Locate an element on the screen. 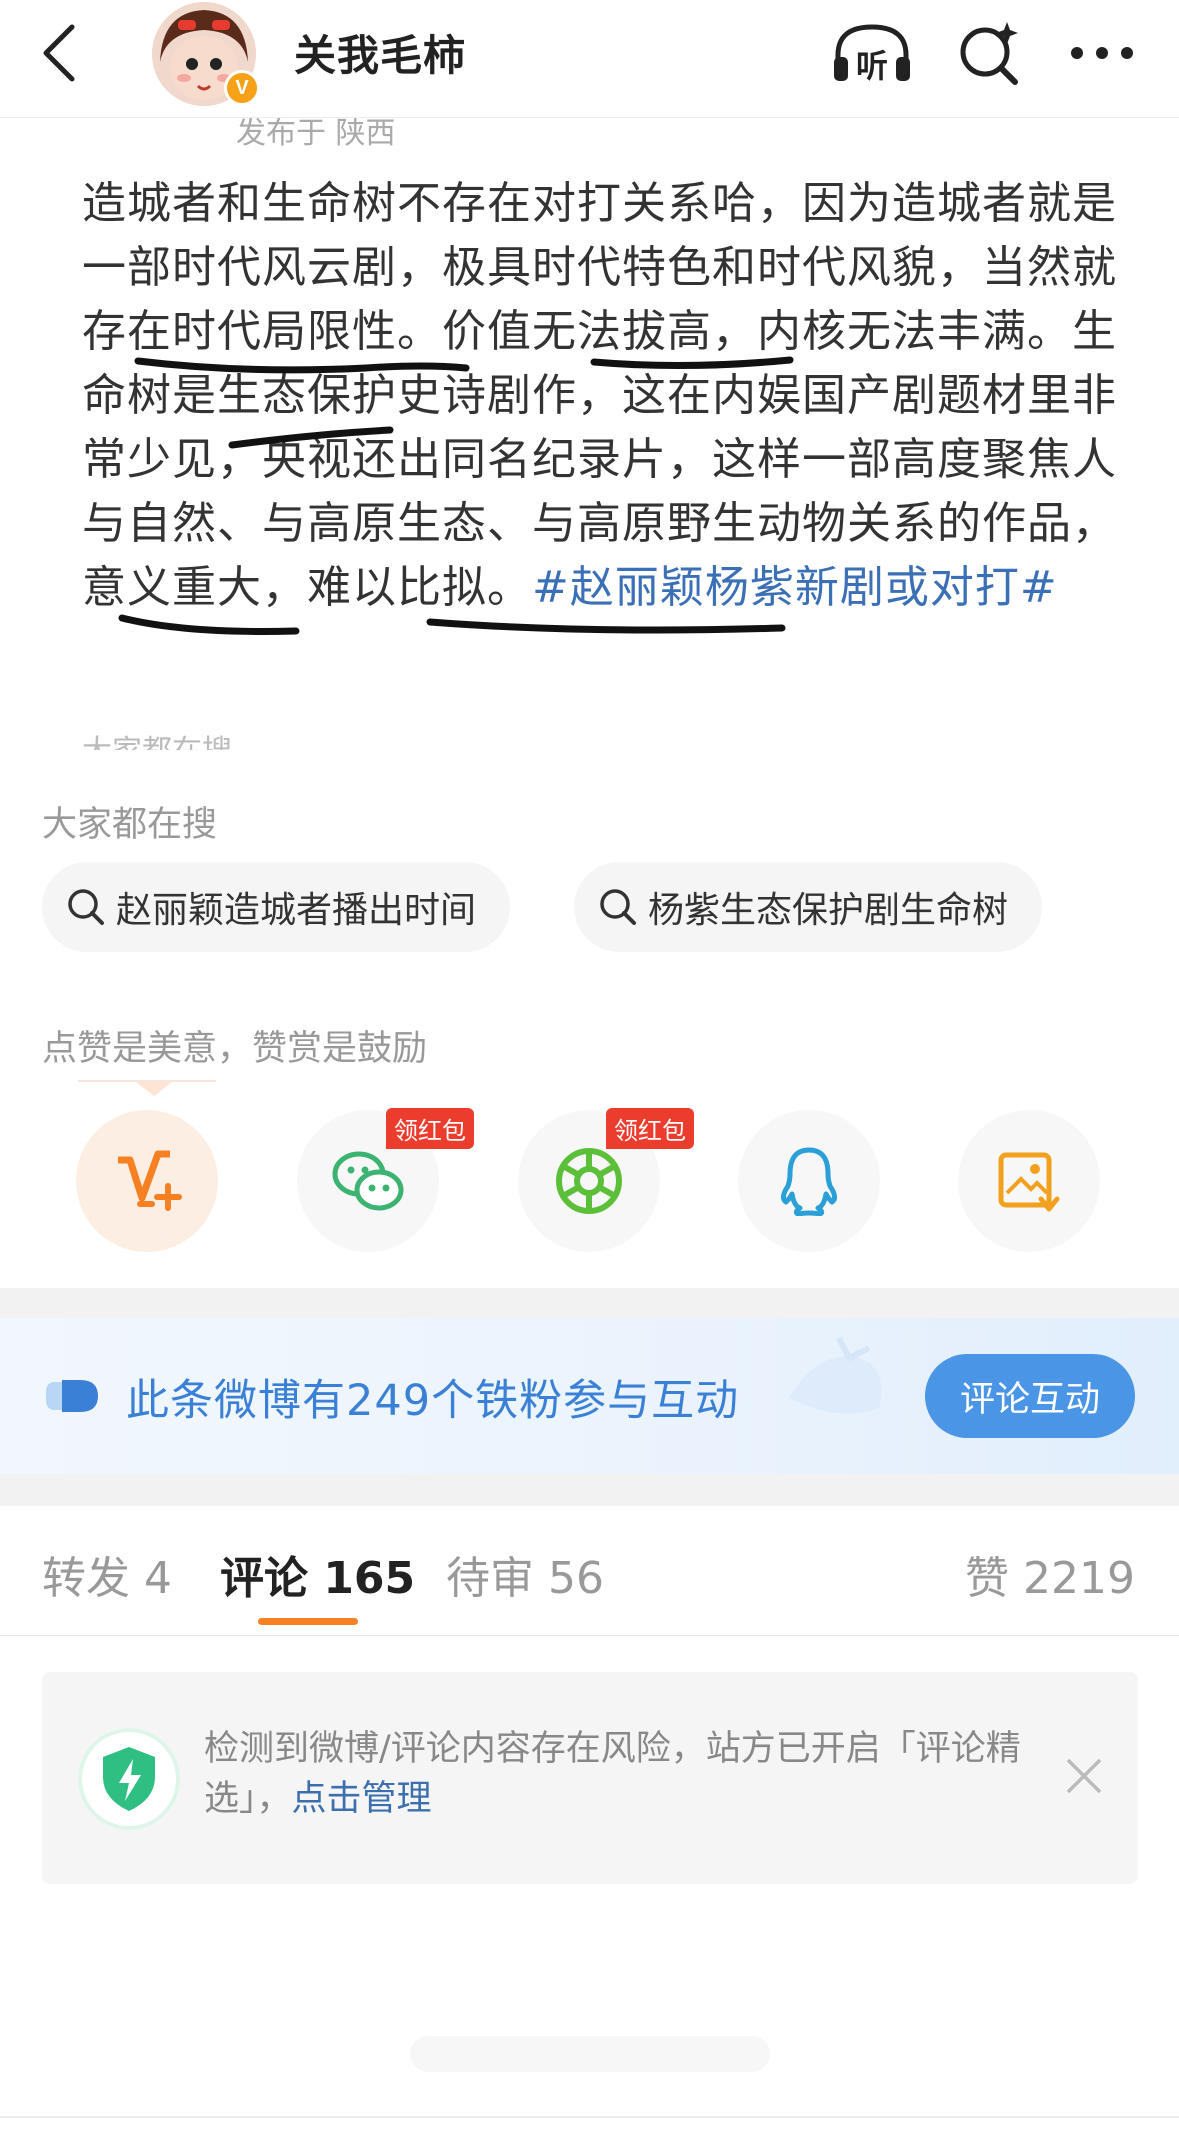 This screenshot has width=1179, height=2137. wechat-icon is located at coordinates (368, 1181).